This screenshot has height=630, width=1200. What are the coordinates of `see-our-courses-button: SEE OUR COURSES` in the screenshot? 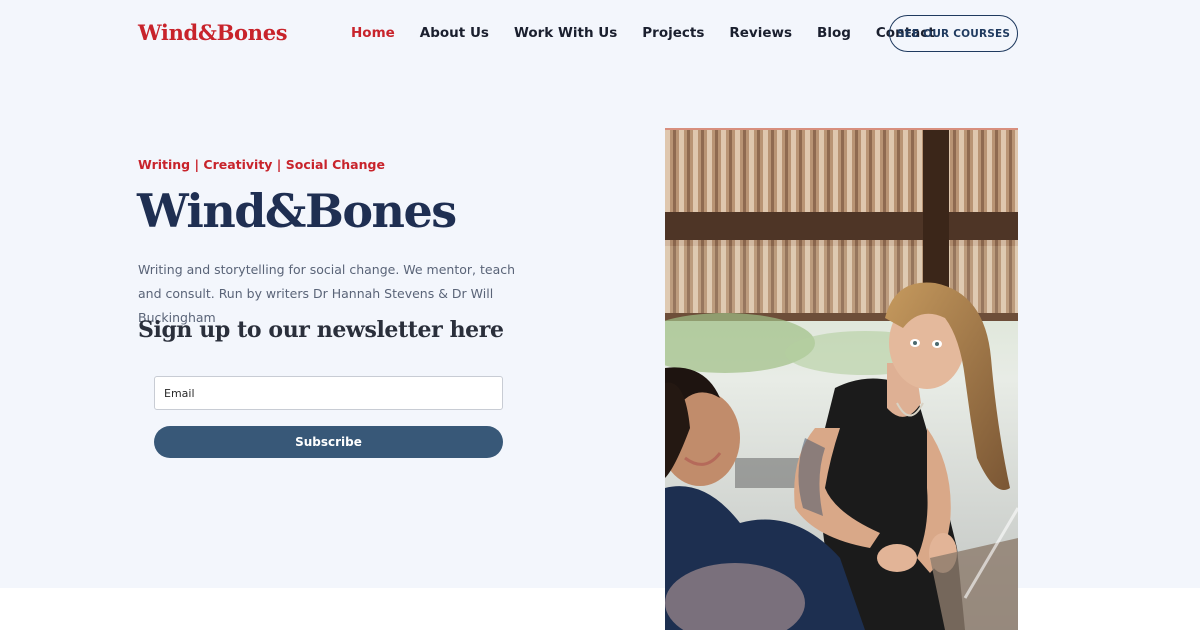 It's located at (953, 33).